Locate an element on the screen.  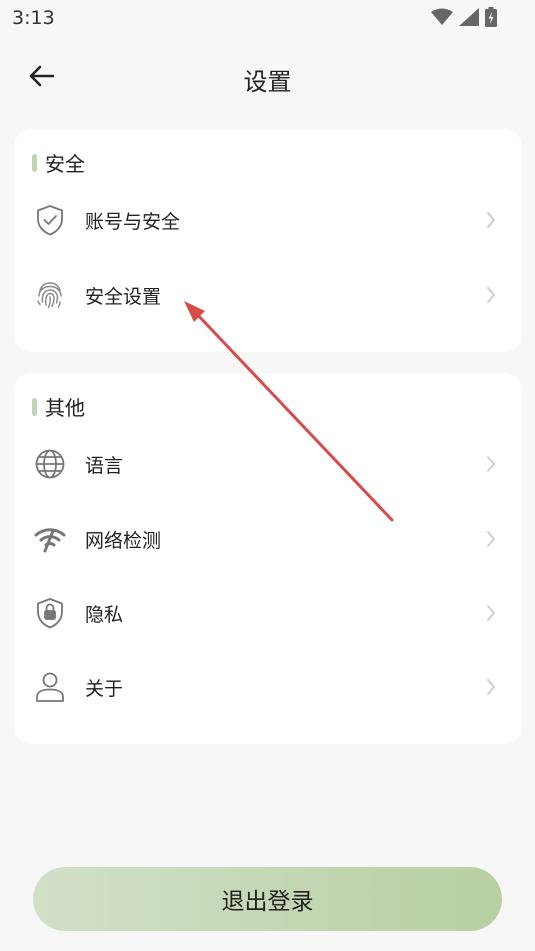
item-label: 隐私 is located at coordinates (104, 614).